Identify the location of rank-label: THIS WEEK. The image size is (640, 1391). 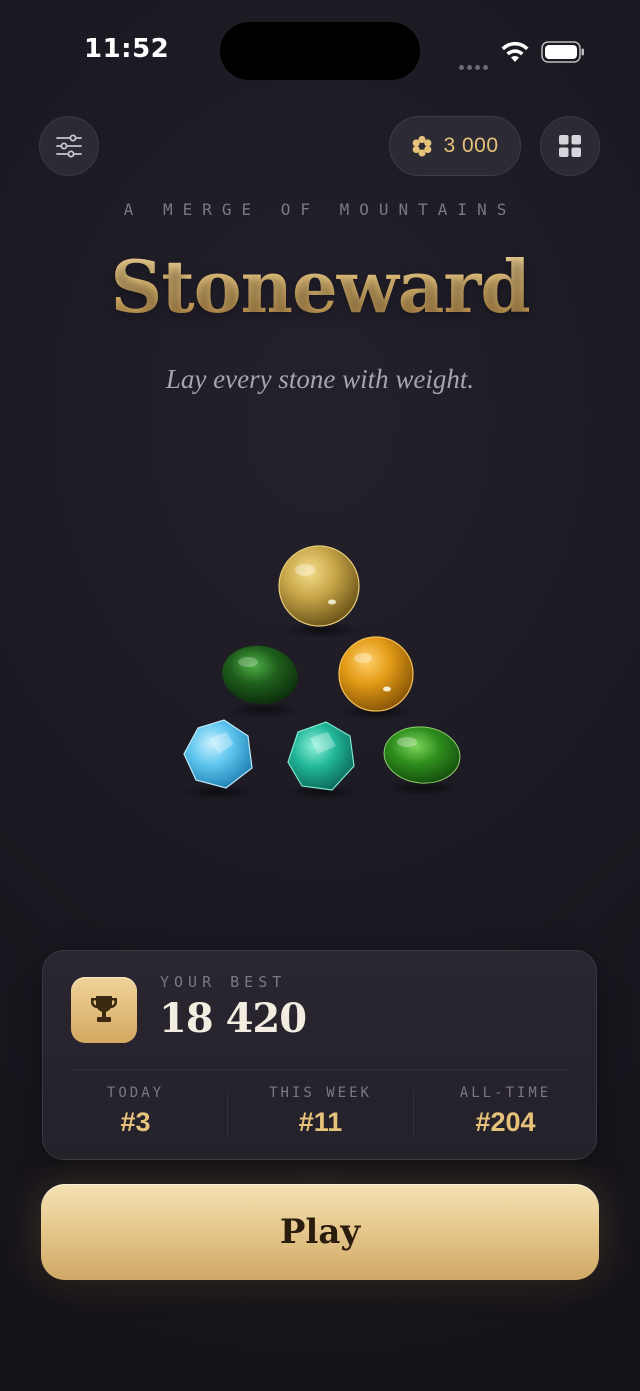
(320, 1093).